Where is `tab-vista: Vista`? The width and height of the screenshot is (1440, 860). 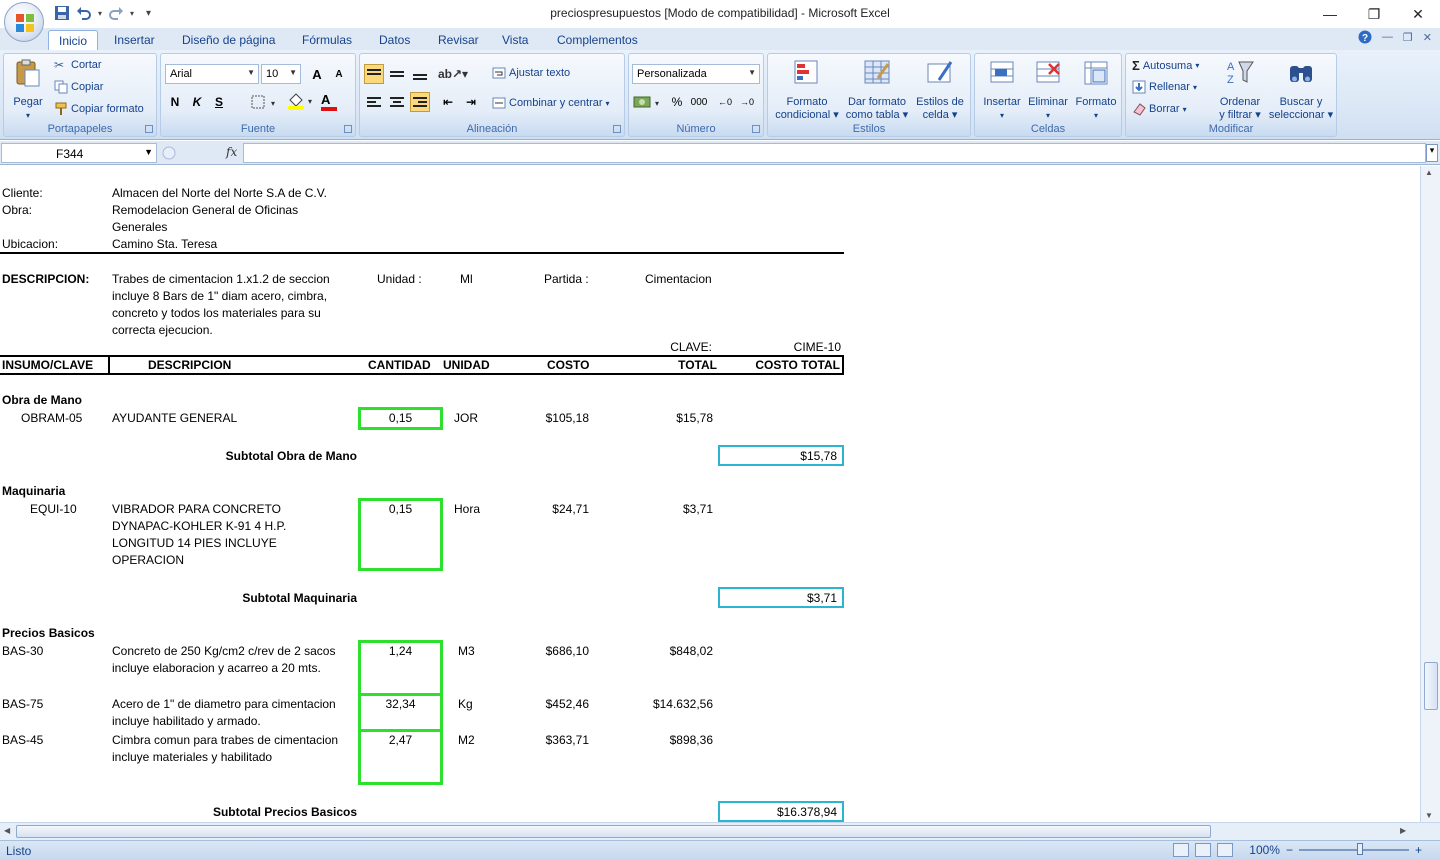
tab-vista: Vista is located at coordinates (515, 40).